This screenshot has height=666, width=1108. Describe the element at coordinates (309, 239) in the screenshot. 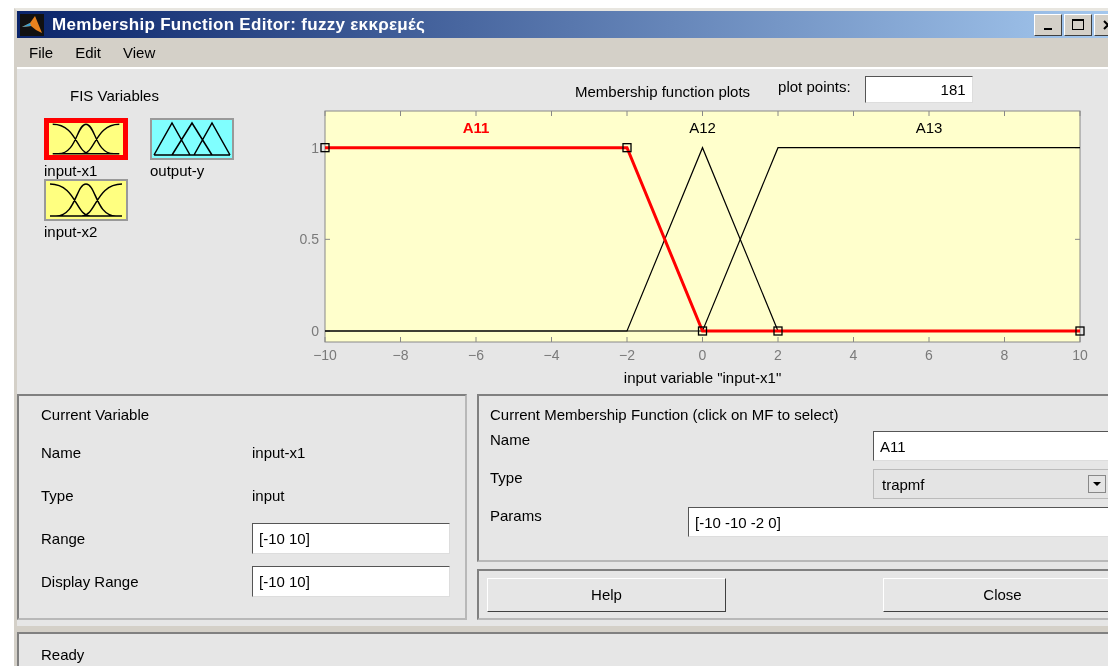

I see `tick-label: 0.5` at that location.